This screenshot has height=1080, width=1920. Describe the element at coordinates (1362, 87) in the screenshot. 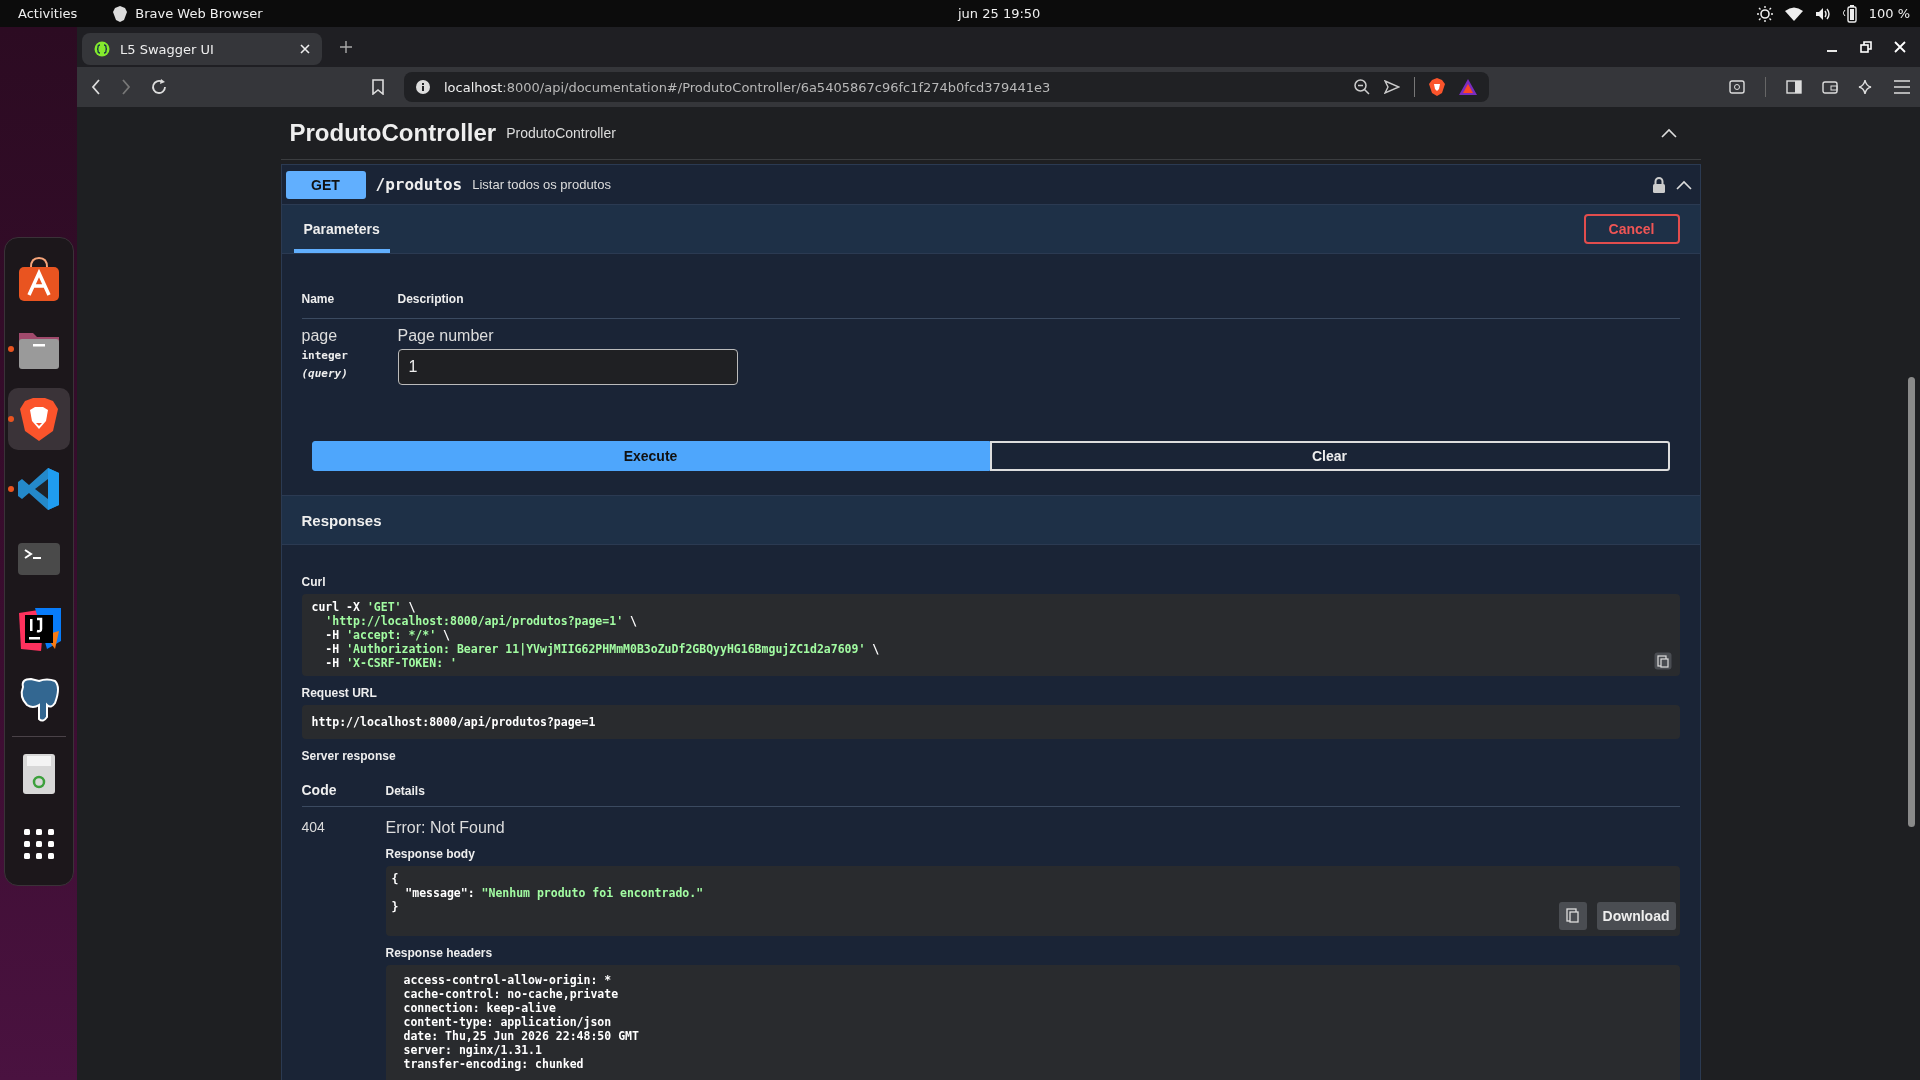

I see `zoom-out-icon` at that location.